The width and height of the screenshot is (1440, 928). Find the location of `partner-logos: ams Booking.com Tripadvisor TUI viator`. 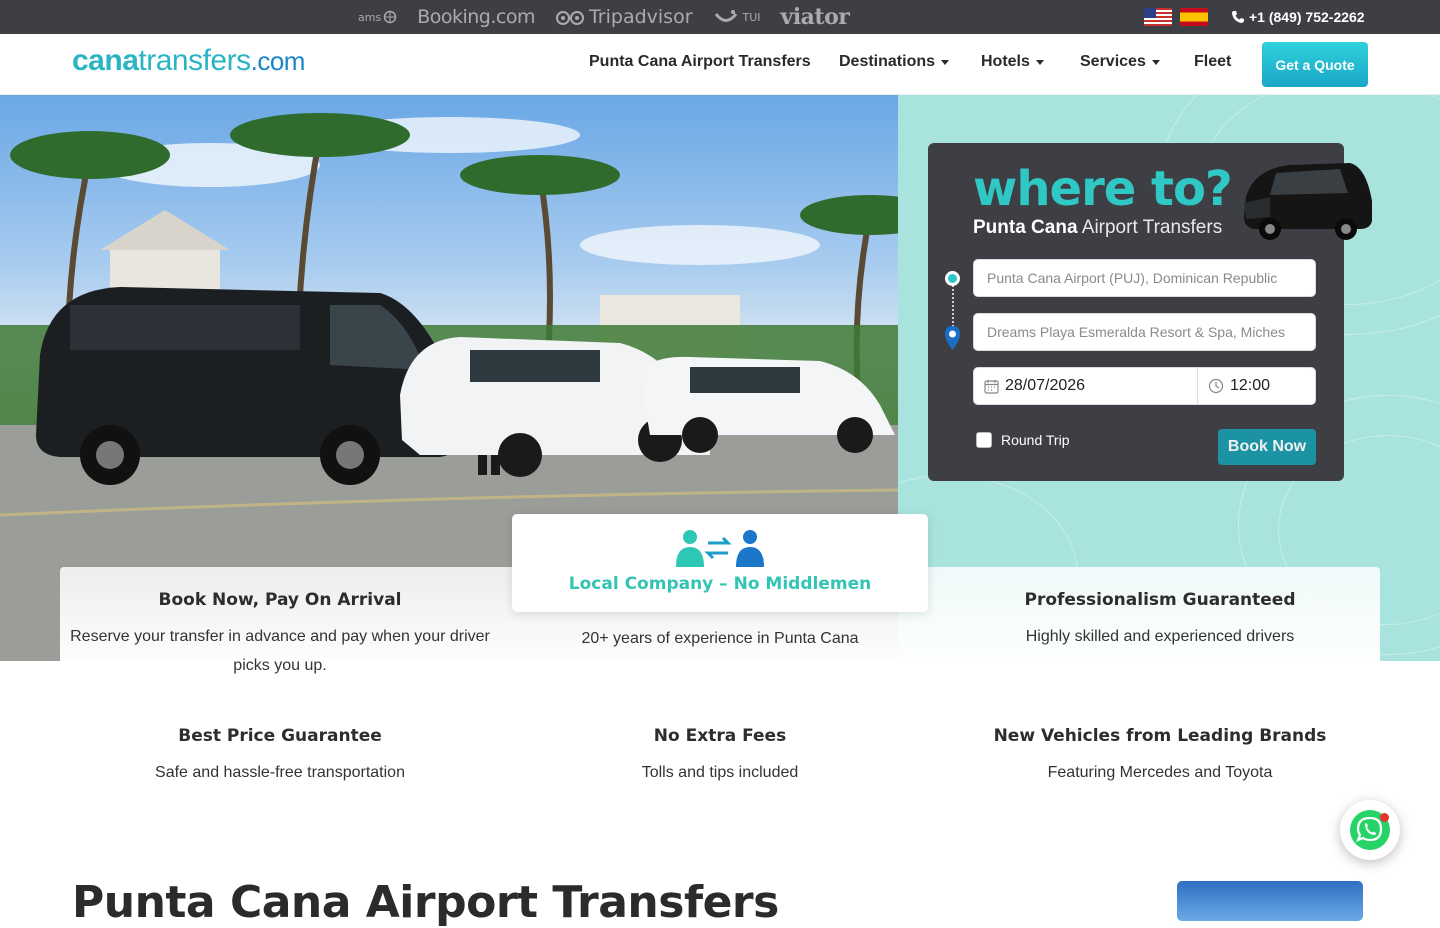

partner-logos: ams Booking.com Tripadvisor TUI viator is located at coordinates (604, 17).